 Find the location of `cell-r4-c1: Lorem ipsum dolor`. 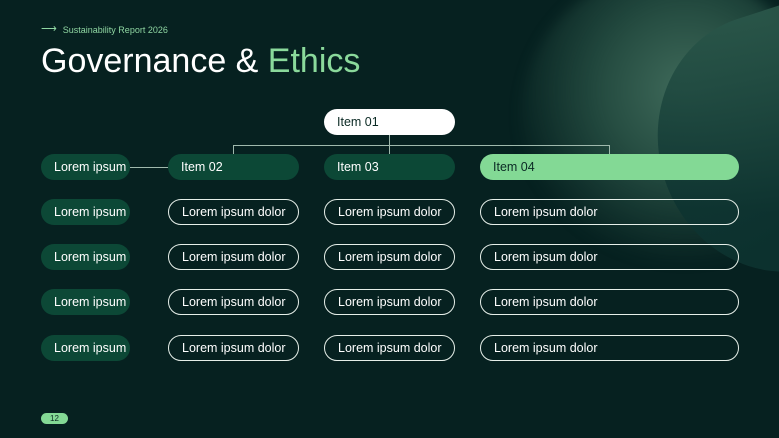

cell-r4-c1: Lorem ipsum dolor is located at coordinates (233, 348).